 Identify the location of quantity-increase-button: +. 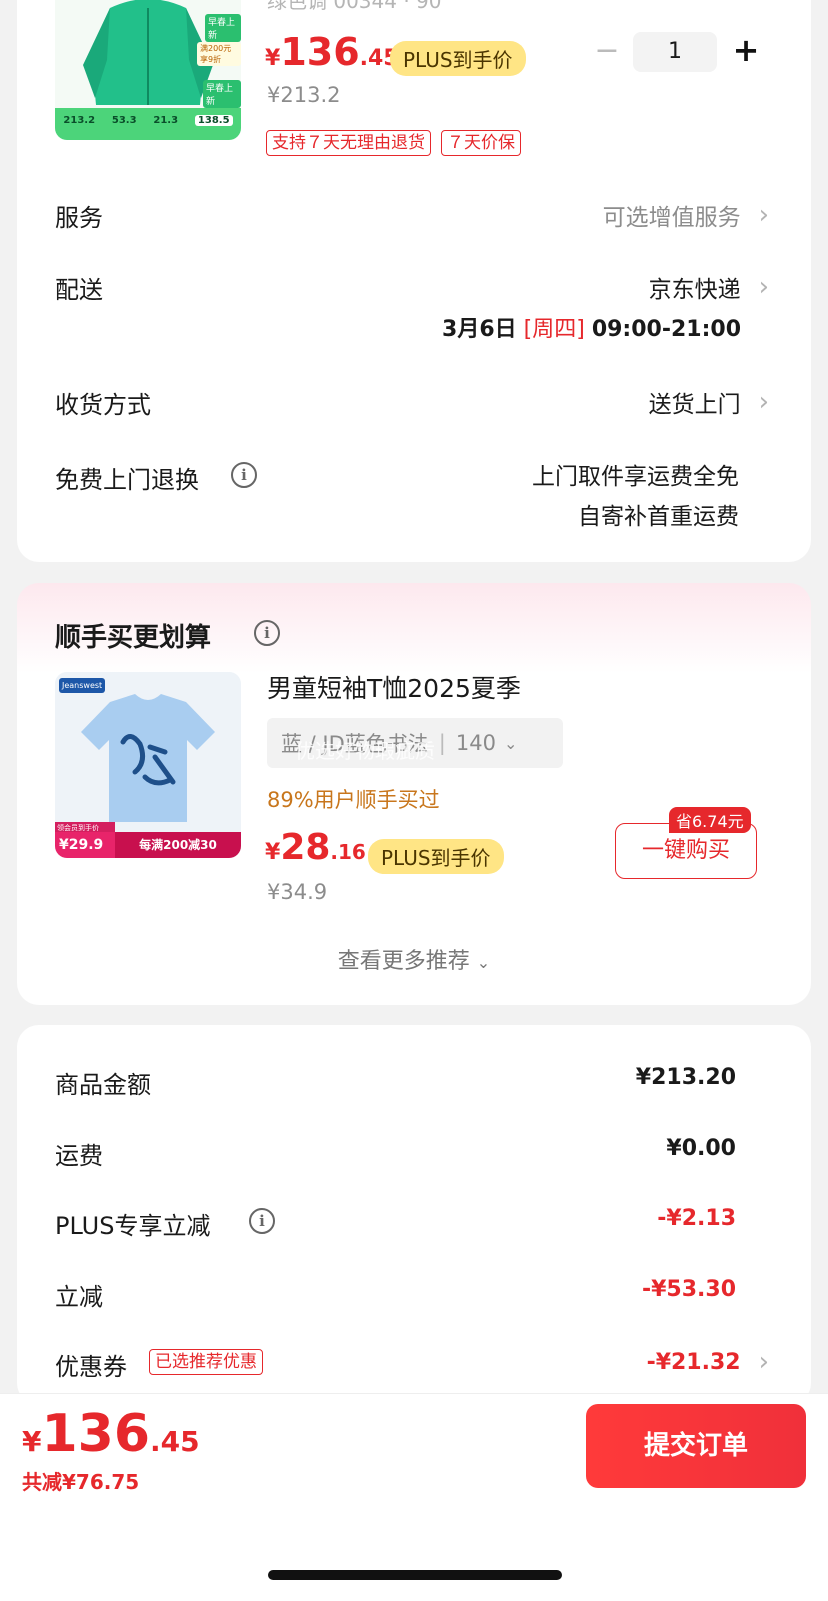
(746, 51).